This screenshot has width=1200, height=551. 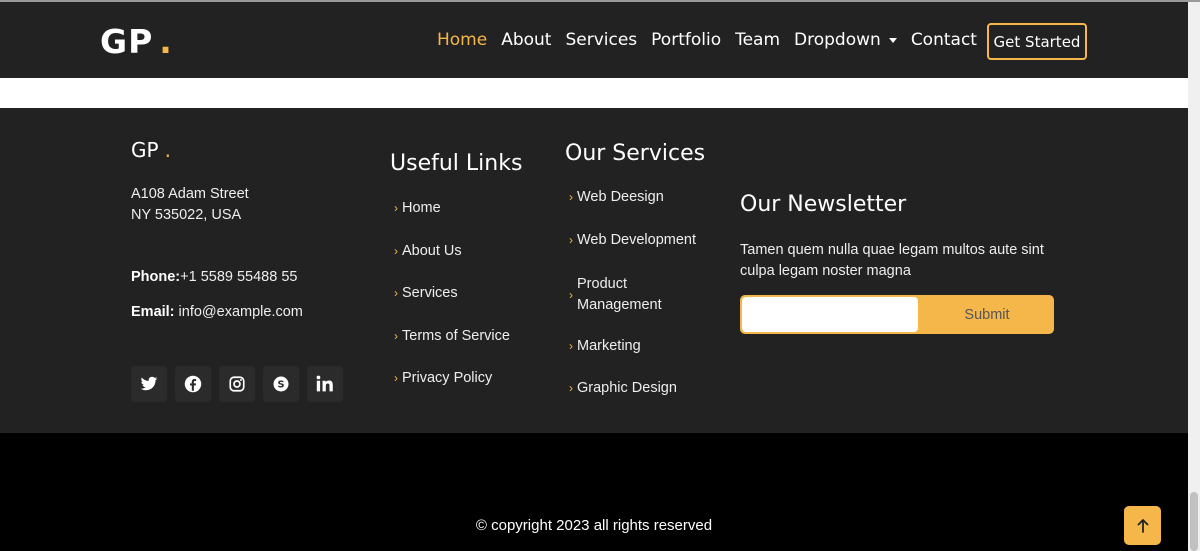 I want to click on svg-text: S, so click(x=280, y=384).